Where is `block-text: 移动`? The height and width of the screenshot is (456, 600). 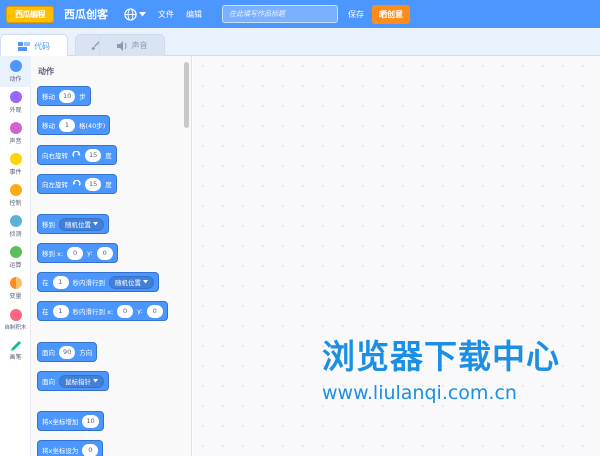
block-text: 移动 is located at coordinates (48, 97).